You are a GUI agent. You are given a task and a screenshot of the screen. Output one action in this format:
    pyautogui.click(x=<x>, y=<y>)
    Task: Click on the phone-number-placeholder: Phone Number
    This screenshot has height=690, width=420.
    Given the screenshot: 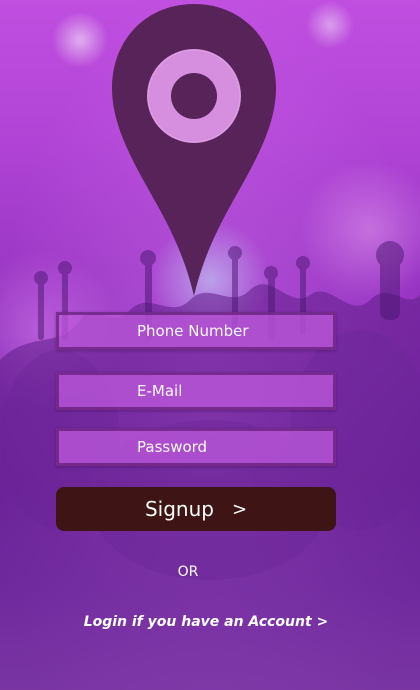 What is the action you would take?
    pyautogui.click(x=193, y=331)
    